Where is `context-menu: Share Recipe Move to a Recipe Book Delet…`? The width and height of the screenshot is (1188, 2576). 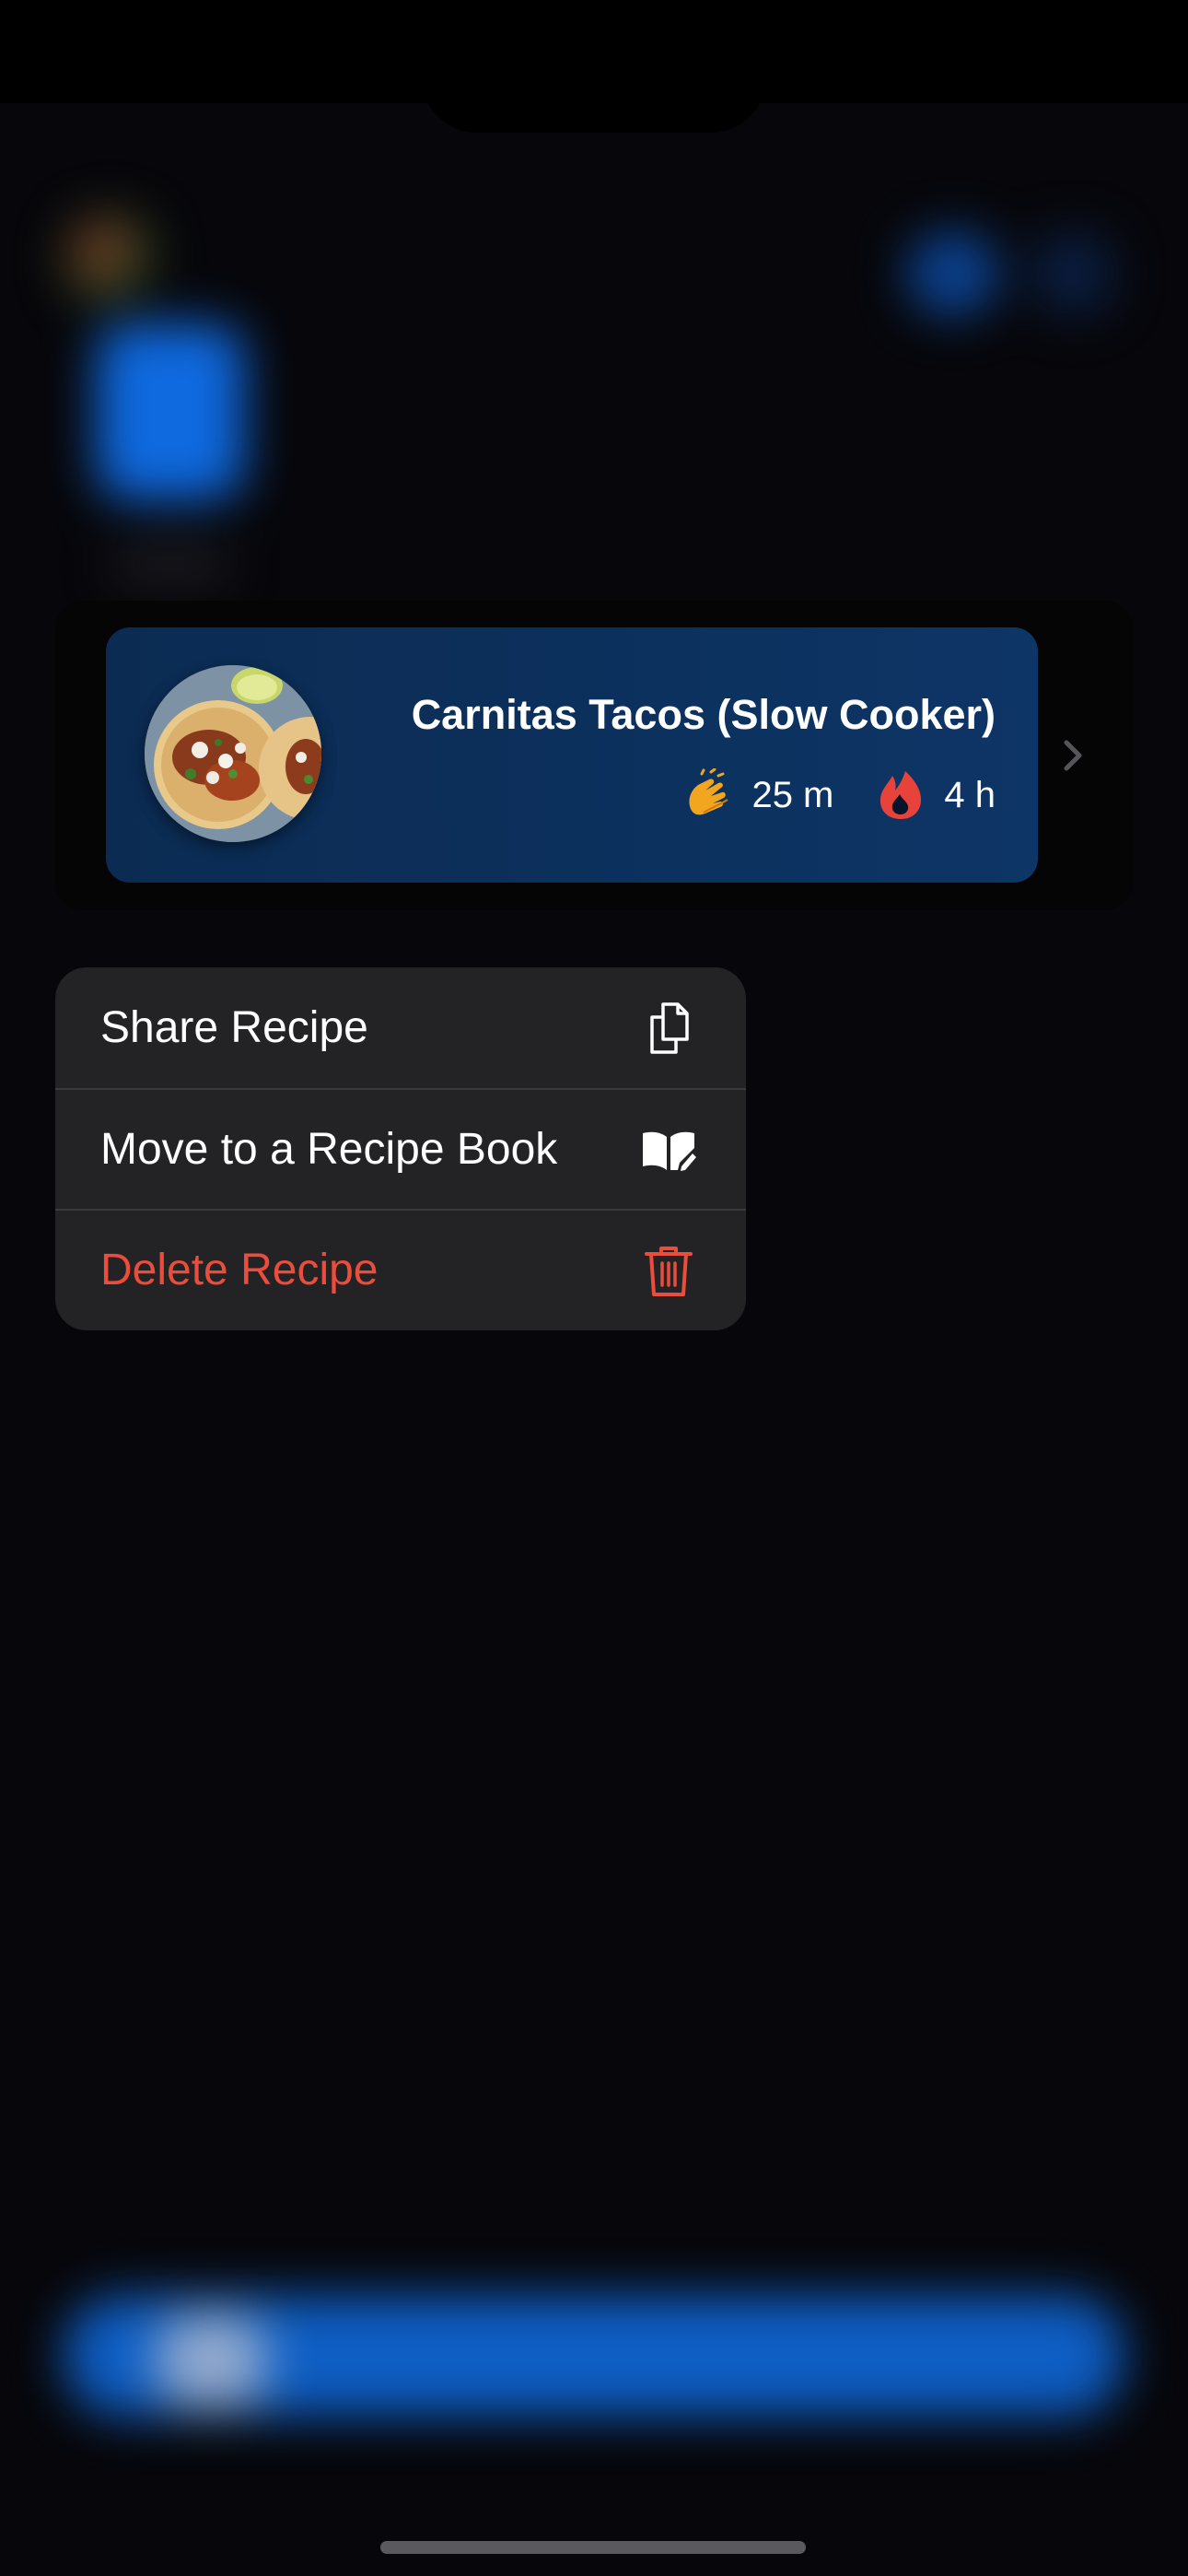 context-menu: Share Recipe Move to a Recipe Book Delet… is located at coordinates (400, 1148).